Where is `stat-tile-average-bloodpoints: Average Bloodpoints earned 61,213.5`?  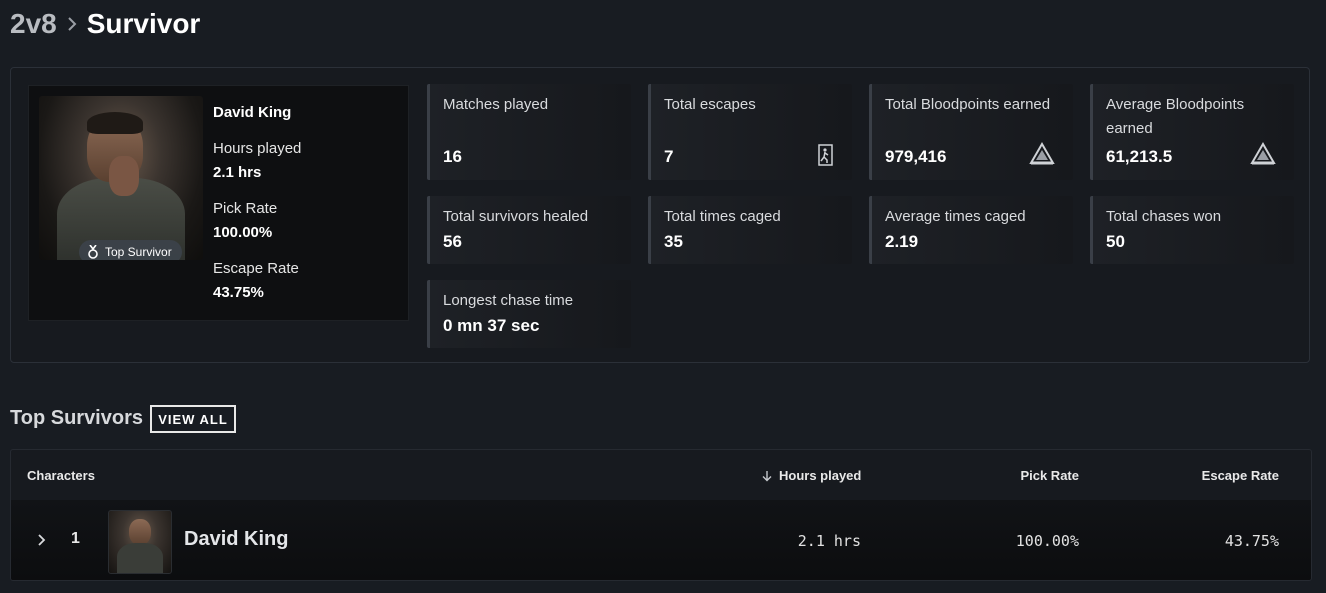 stat-tile-average-bloodpoints: Average Bloodpoints earned 61,213.5 is located at coordinates (1192, 132).